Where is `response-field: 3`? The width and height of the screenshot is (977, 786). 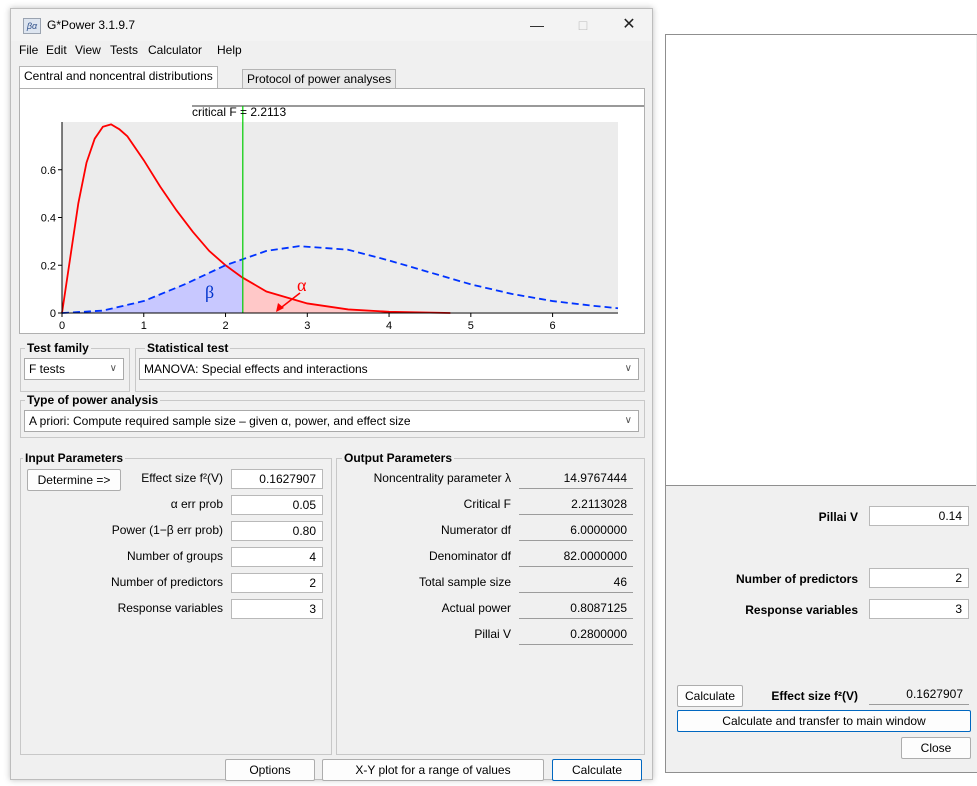 response-field: 3 is located at coordinates (277, 609).